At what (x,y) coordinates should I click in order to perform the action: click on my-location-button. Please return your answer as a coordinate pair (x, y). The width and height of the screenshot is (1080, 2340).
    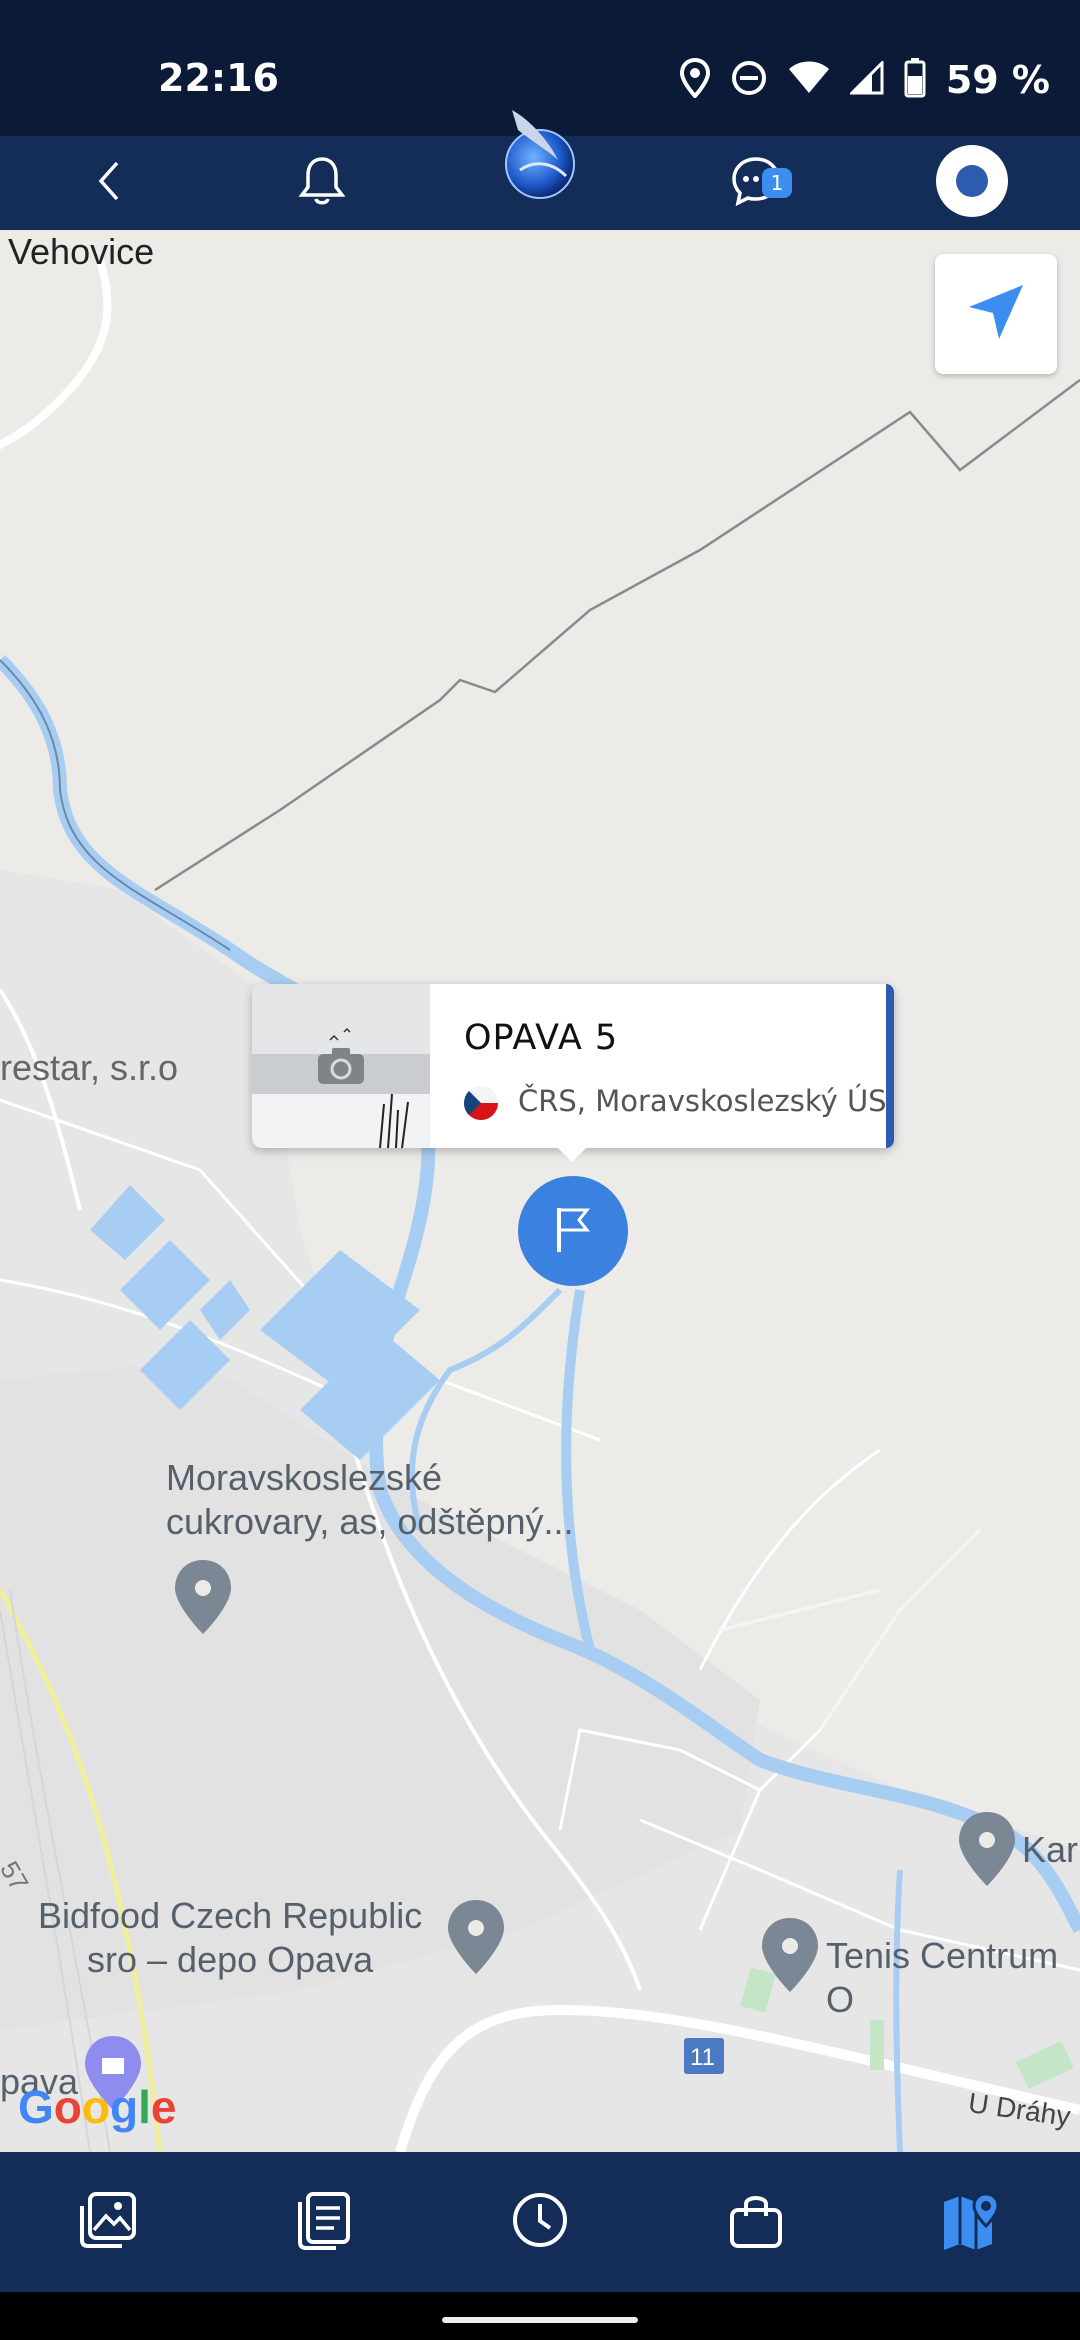
    Looking at the image, I should click on (996, 314).